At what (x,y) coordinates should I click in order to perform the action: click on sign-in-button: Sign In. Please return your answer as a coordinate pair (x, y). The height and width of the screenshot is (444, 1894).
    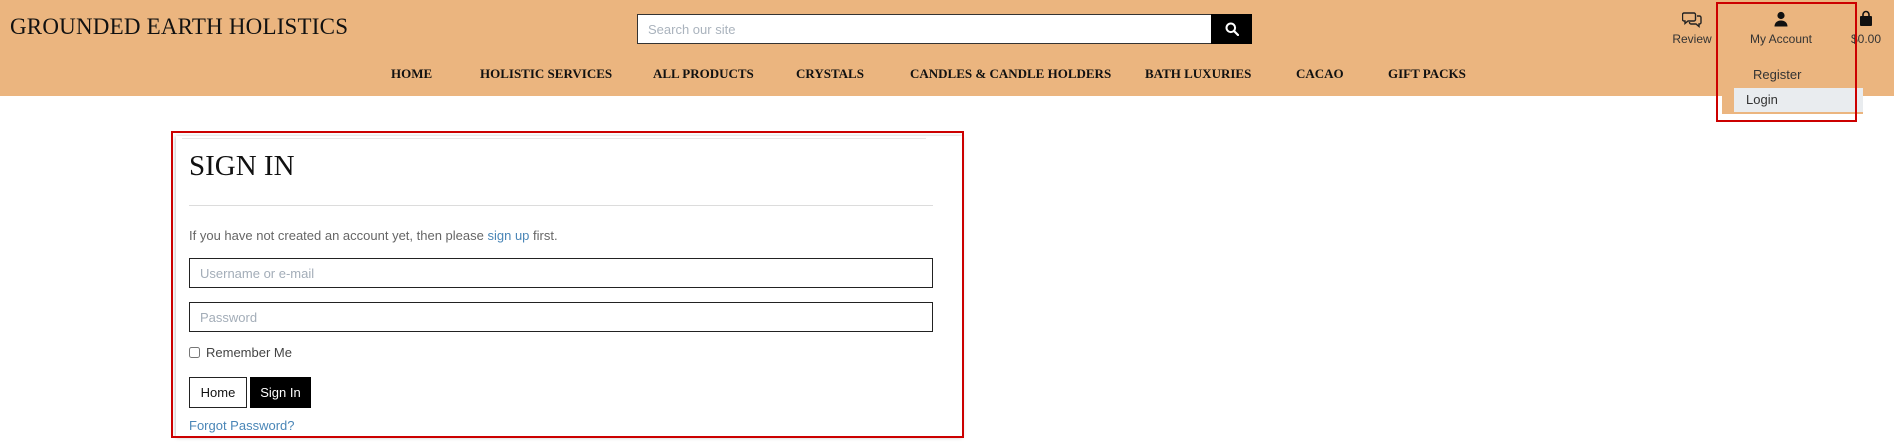
    Looking at the image, I should click on (280, 392).